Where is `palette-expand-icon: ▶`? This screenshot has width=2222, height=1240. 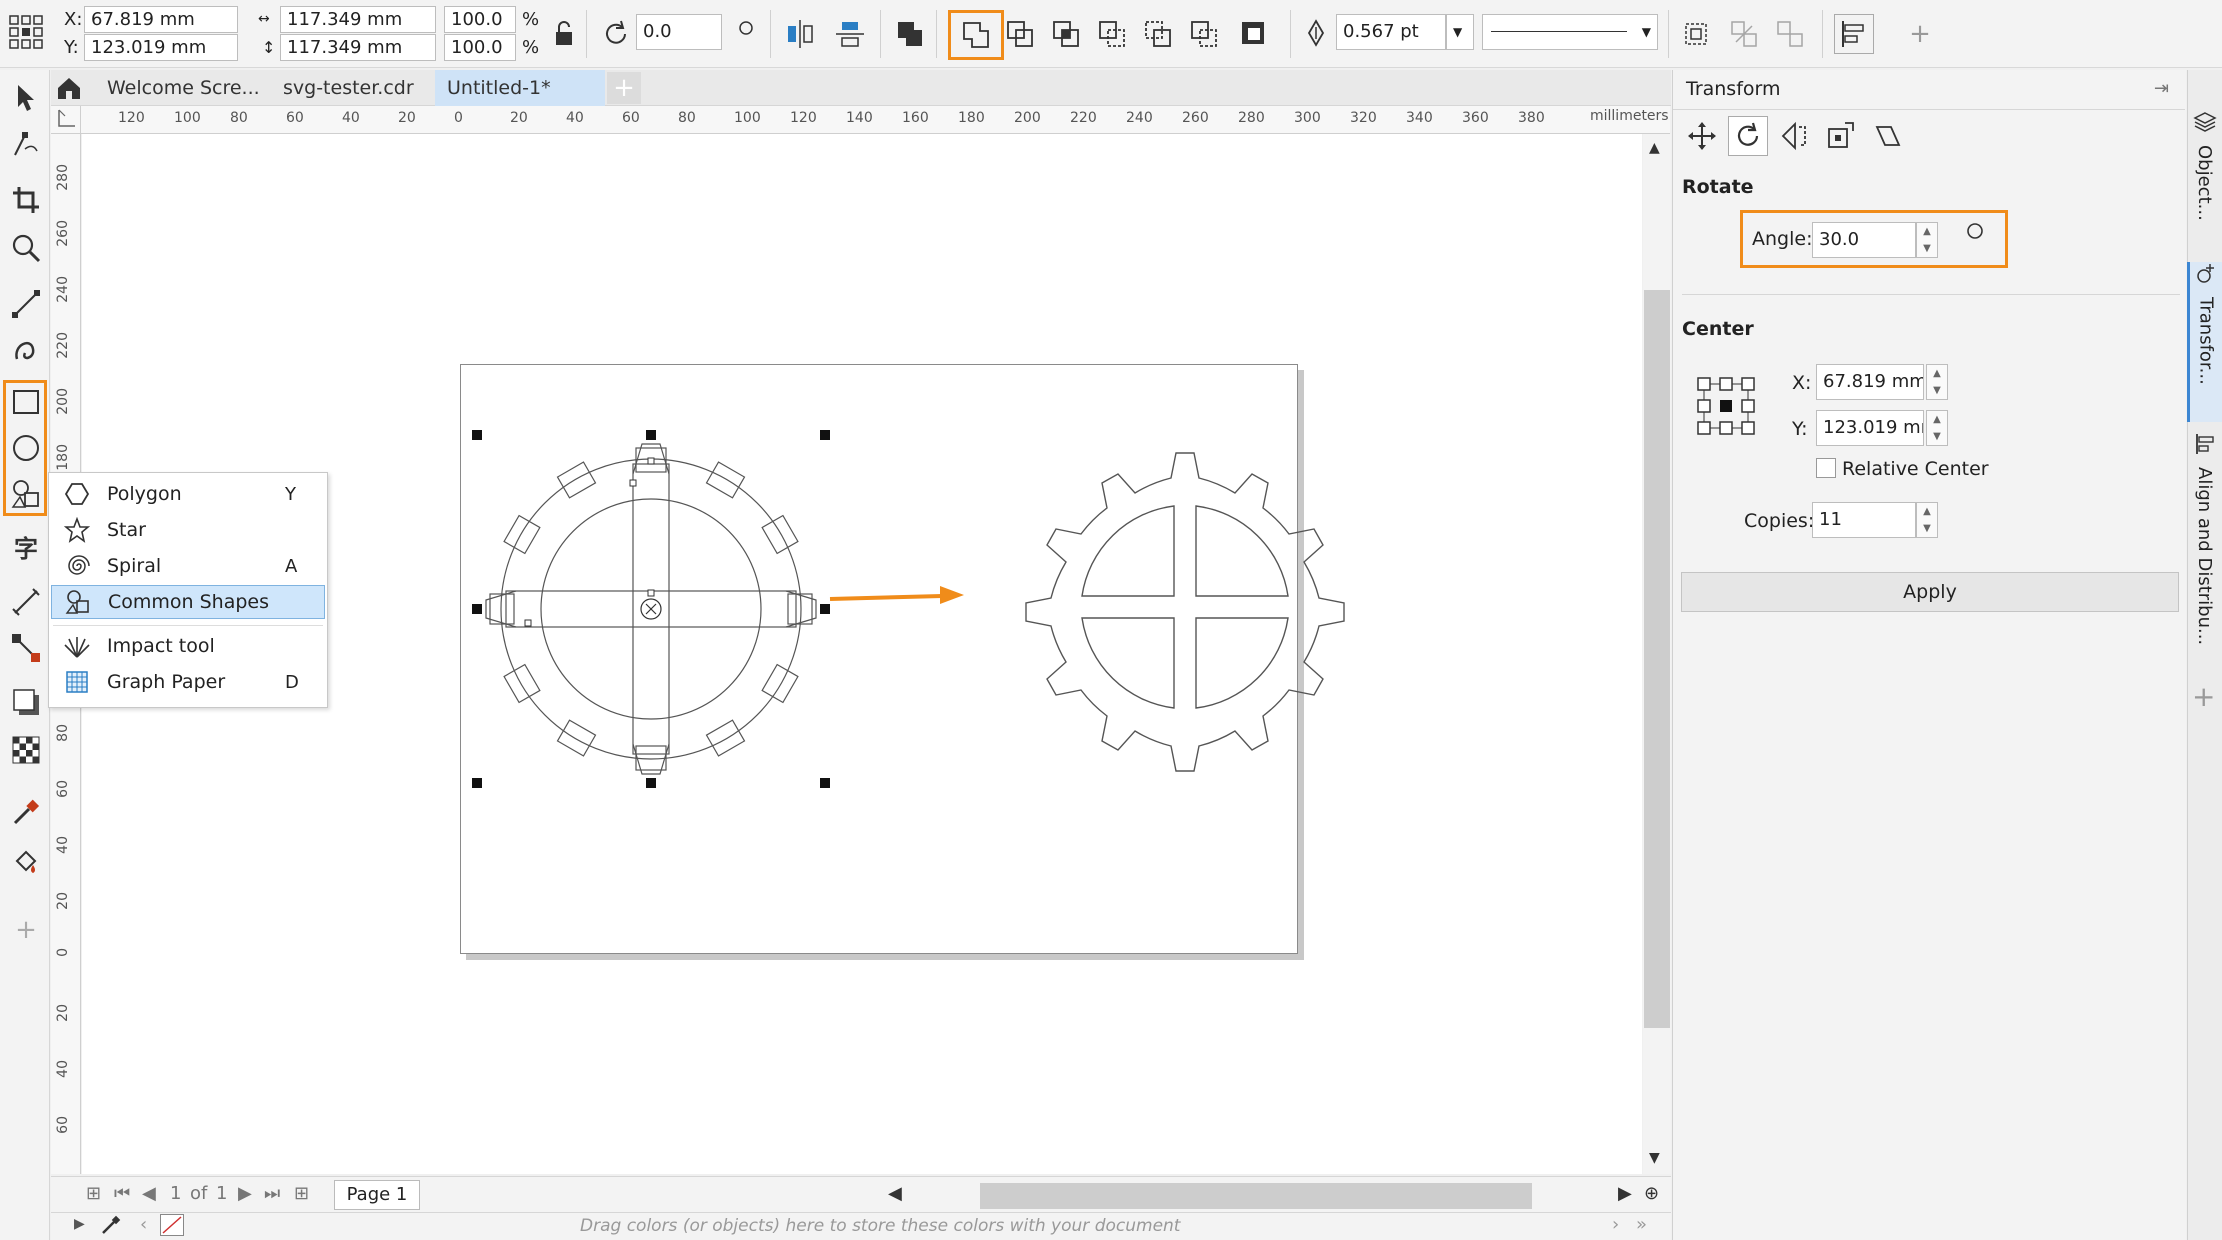 palette-expand-icon: ▶ is located at coordinates (79, 1224).